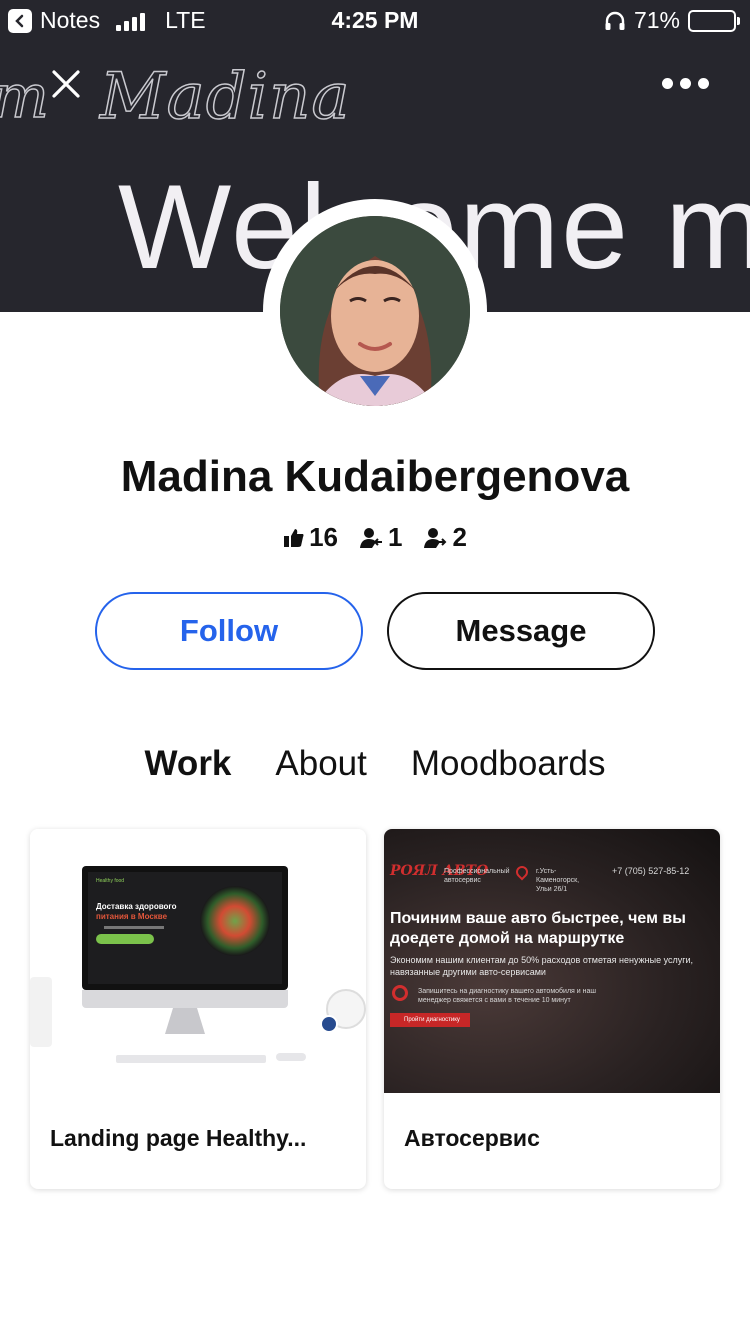 This screenshot has height=1334, width=750. I want to click on more-options-button, so click(685, 83).